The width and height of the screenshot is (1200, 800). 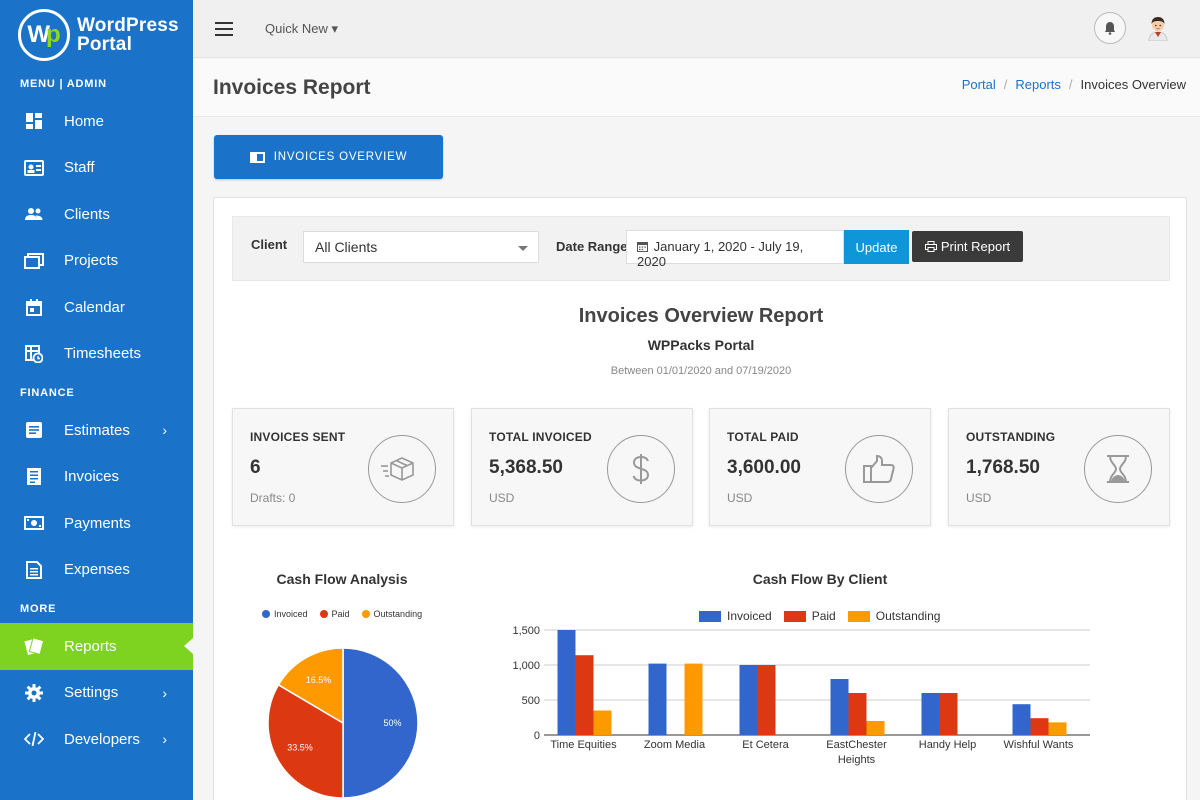 What do you see at coordinates (292, 87) in the screenshot?
I see `page-title: Invoices Report` at bounding box center [292, 87].